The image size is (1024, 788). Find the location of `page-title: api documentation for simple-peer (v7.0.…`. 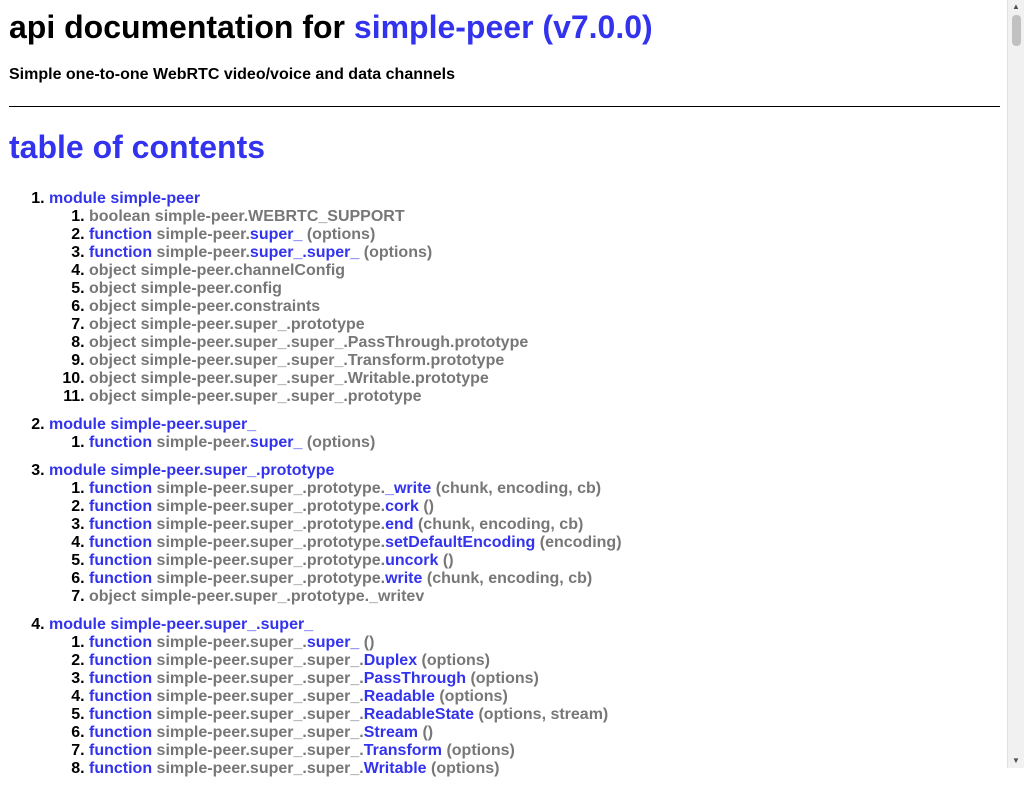

page-title: api documentation for simple-peer (v7.0.… is located at coordinates (504, 23).